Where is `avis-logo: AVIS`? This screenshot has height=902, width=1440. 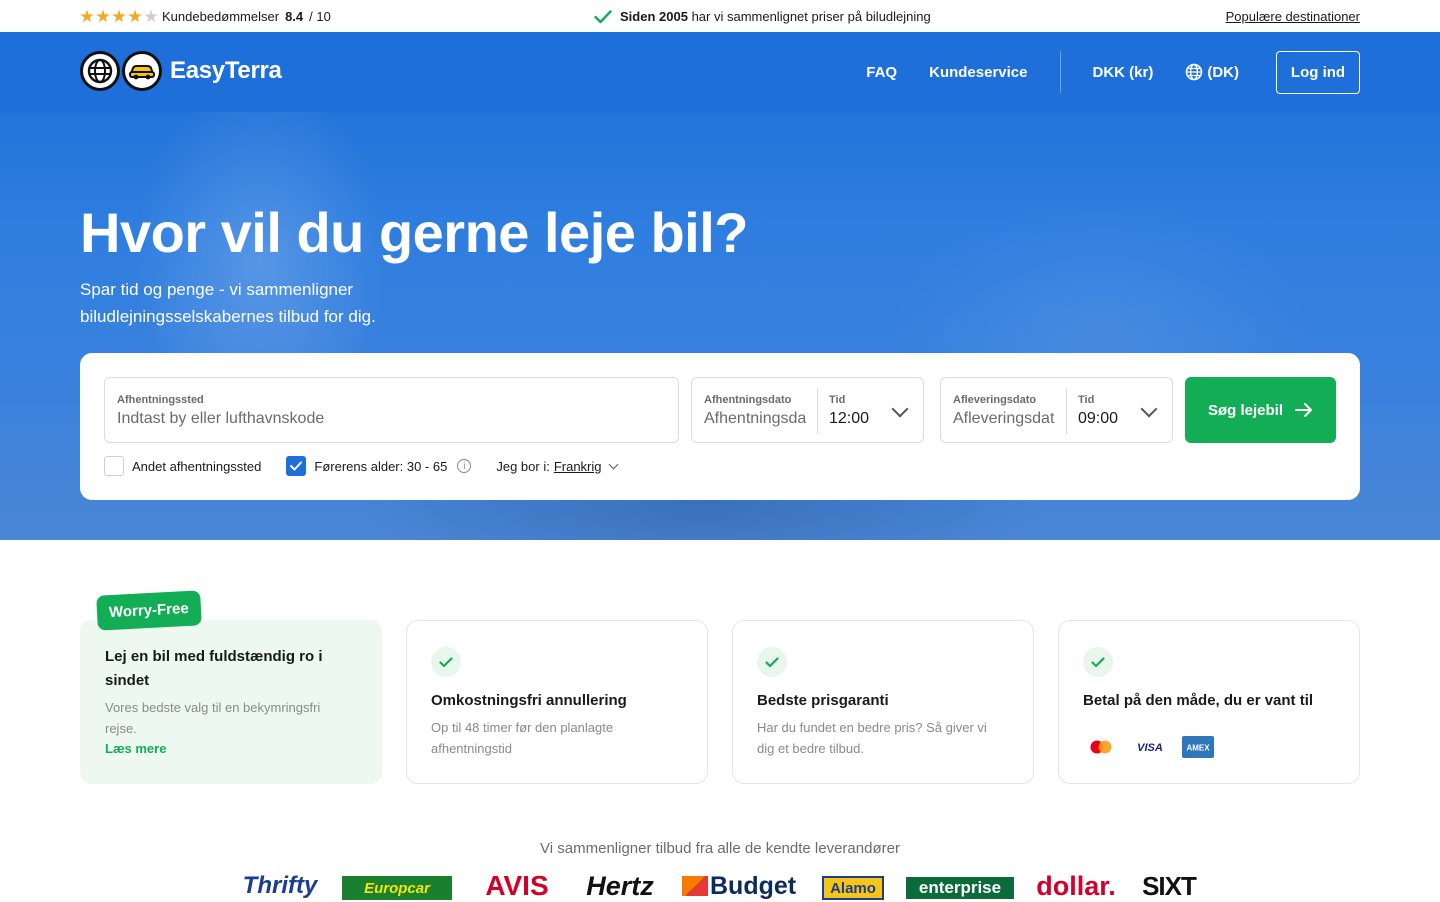 avis-logo: AVIS is located at coordinates (517, 885).